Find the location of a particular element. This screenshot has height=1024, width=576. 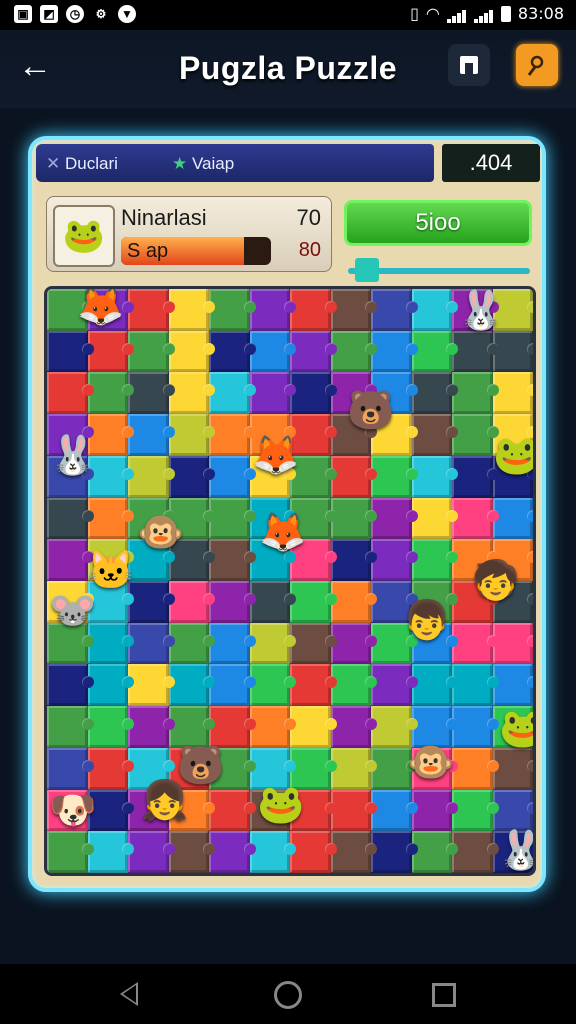

nav-recent-icon is located at coordinates (444, 995).